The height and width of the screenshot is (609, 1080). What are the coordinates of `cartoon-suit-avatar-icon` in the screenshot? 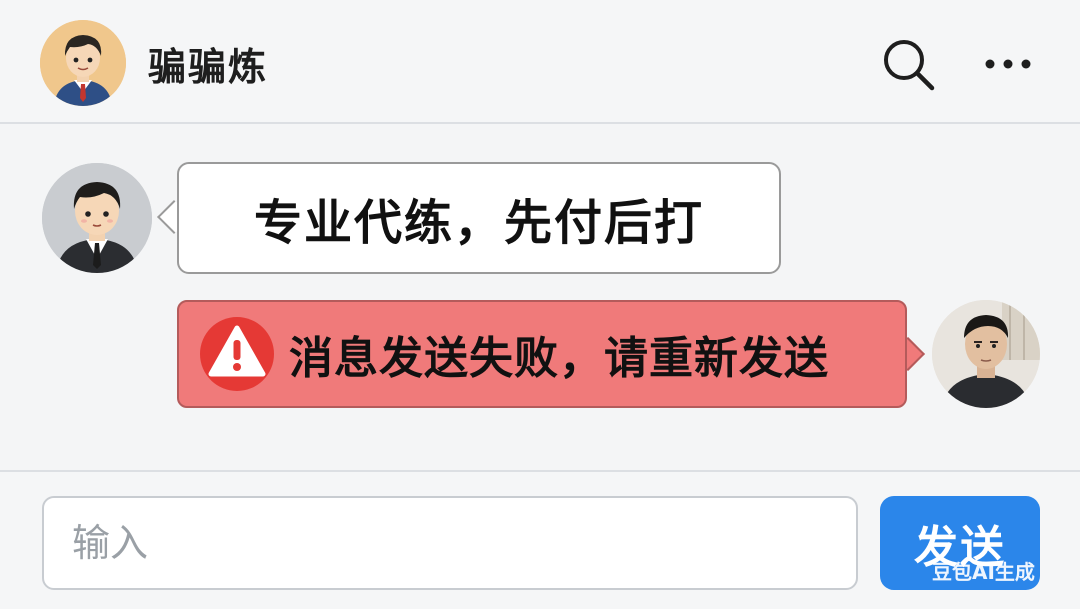 It's located at (97, 218).